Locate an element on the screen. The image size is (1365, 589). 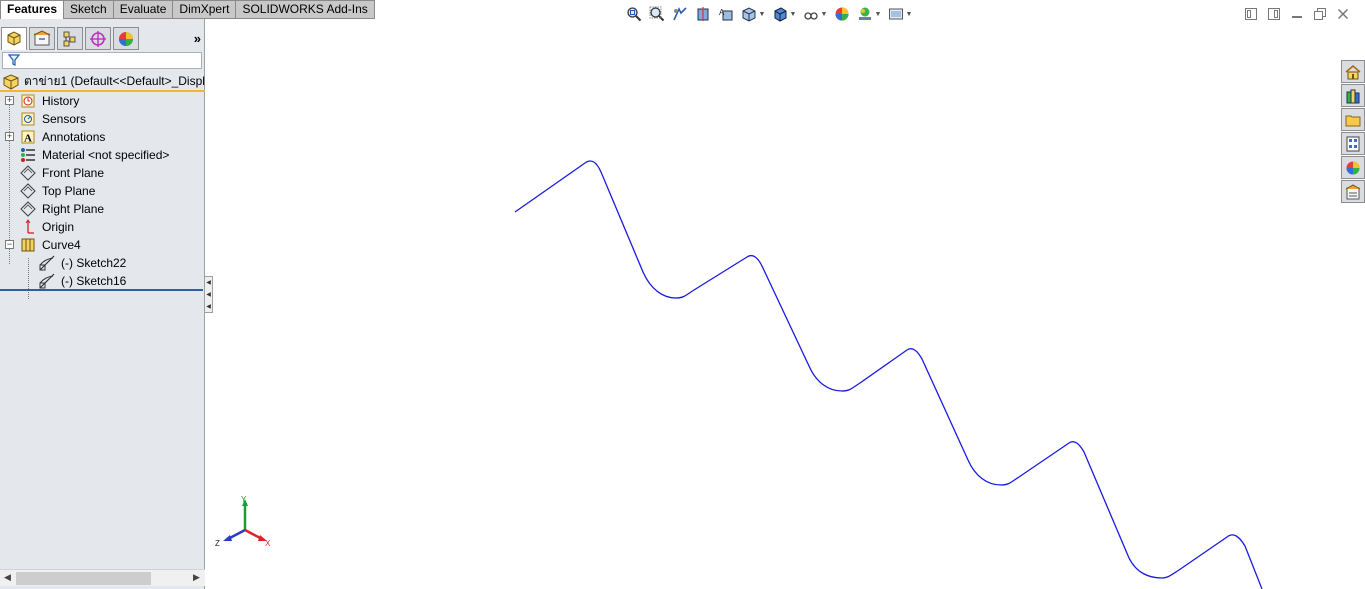
part-name: ตาข่าย1 (Default<<Default>_Displa is located at coordinates (114, 81).